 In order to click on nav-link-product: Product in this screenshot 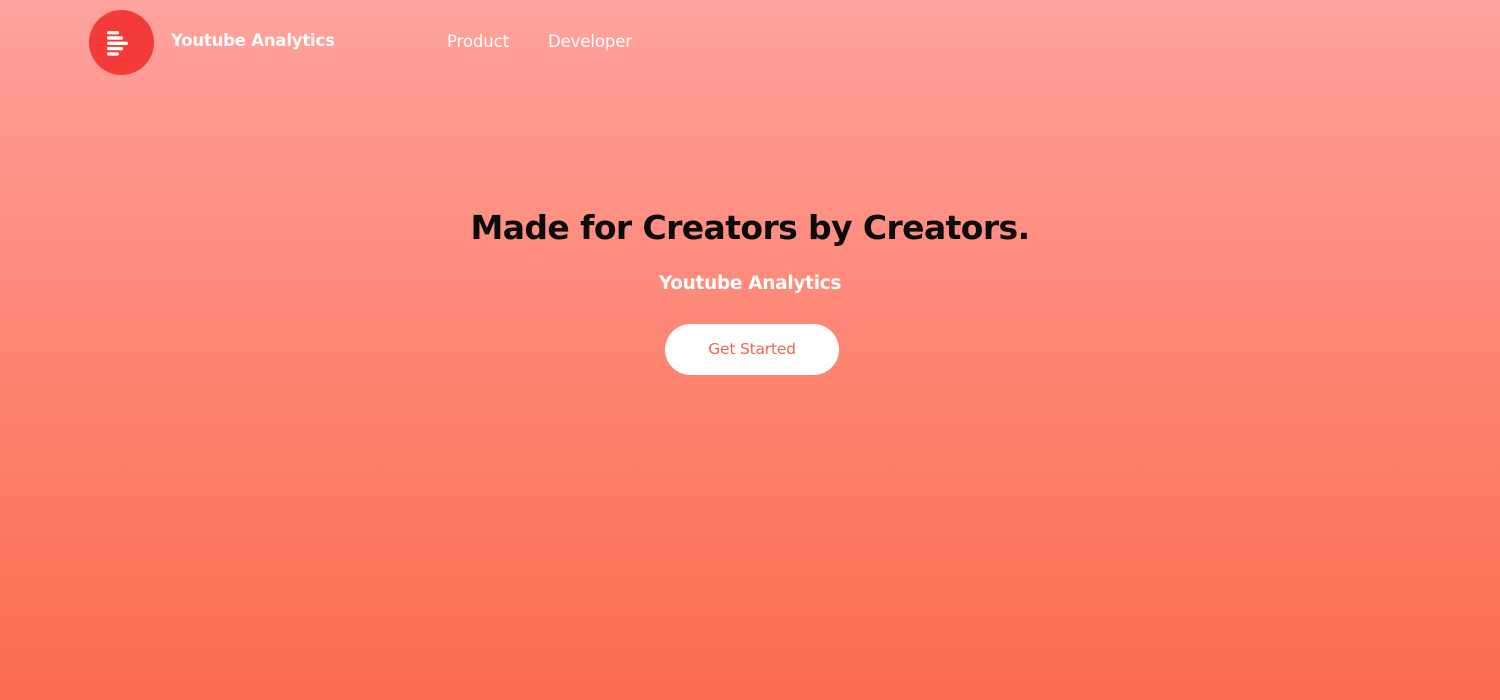, I will do `click(478, 41)`.